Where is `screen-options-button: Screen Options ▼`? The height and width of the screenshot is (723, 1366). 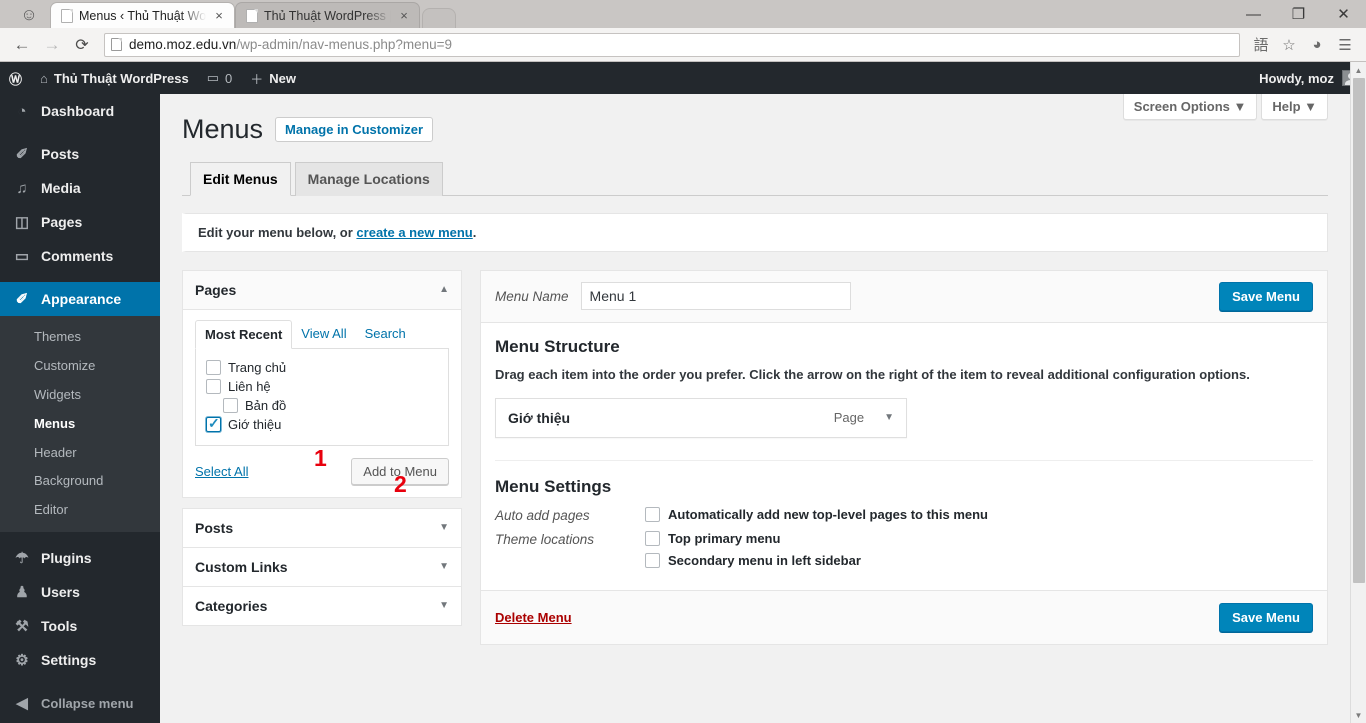
screen-options-button: Screen Options ▼ is located at coordinates (1190, 107).